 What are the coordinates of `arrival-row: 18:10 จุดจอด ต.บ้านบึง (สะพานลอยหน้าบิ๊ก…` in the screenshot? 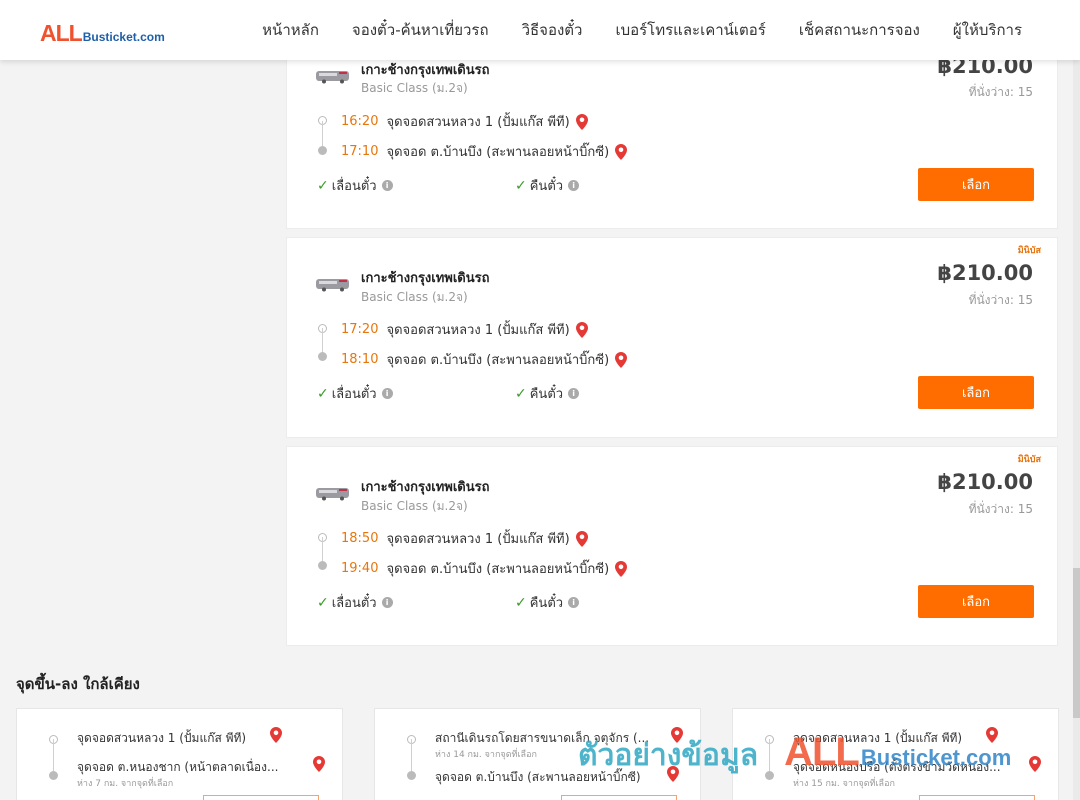 It's located at (484, 359).